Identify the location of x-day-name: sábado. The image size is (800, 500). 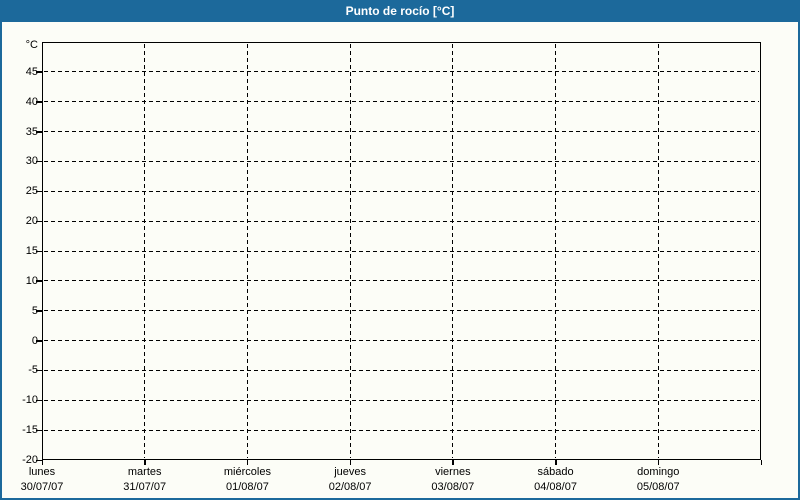
(555, 472).